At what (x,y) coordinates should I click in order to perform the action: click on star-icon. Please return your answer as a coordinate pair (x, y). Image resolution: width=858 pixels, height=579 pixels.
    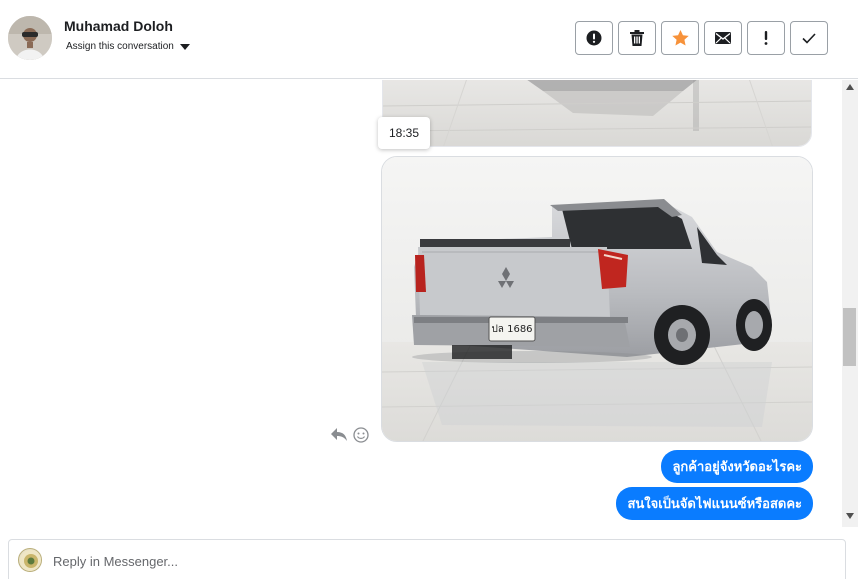
    Looking at the image, I should click on (680, 38).